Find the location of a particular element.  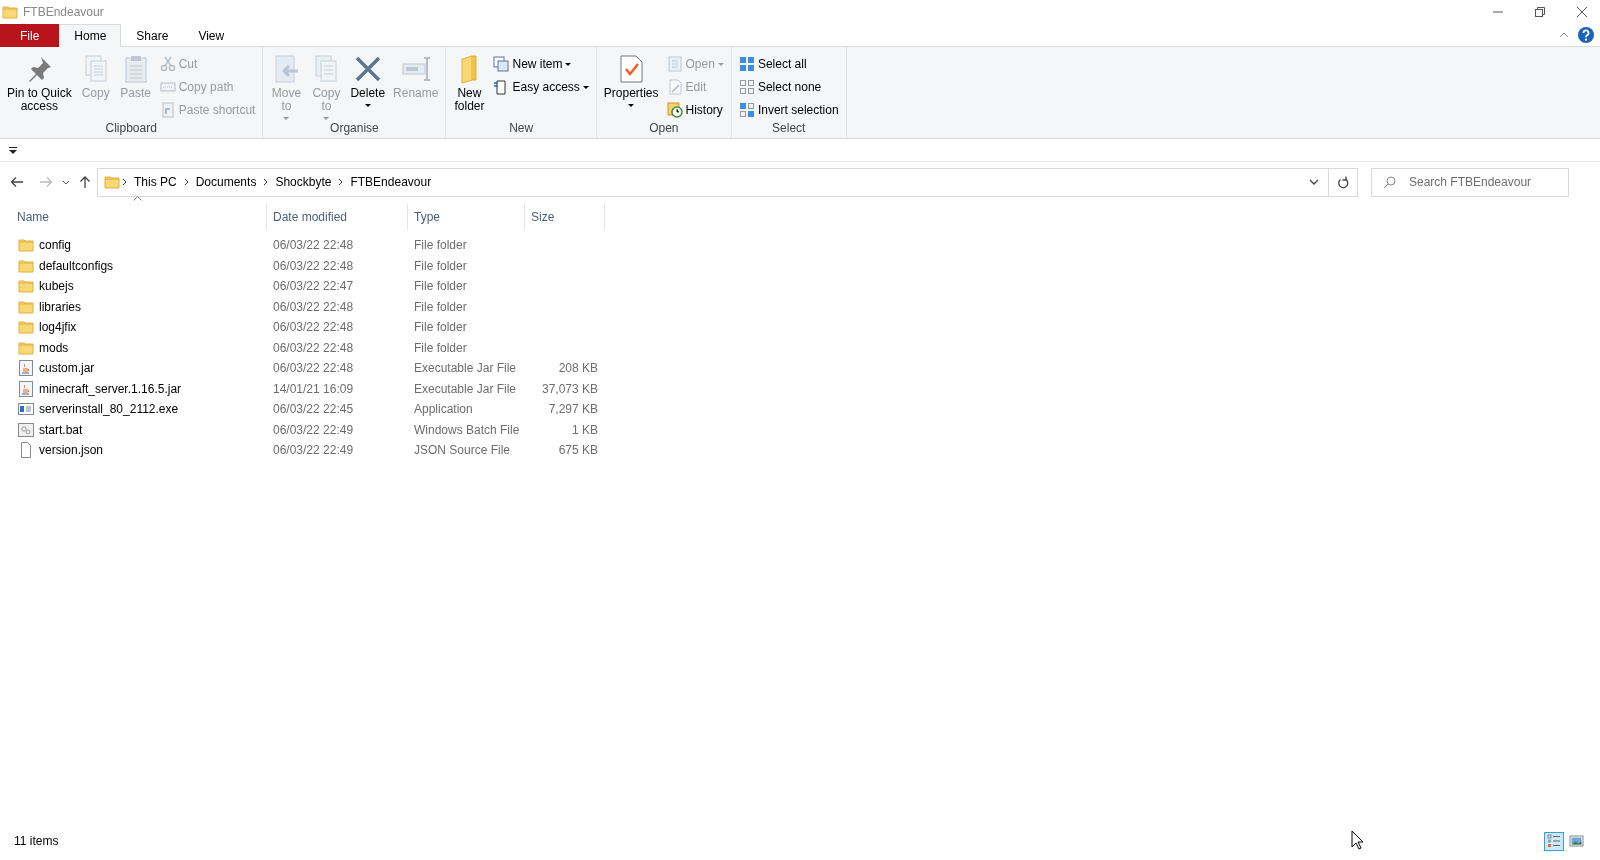

edit-icon is located at coordinates (674, 87).